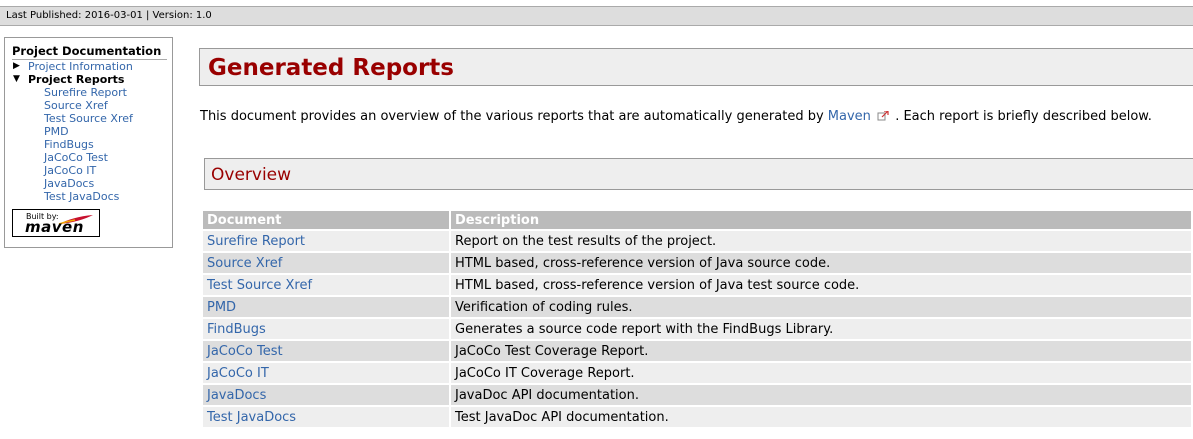 The width and height of the screenshot is (1193, 439). I want to click on nav-section-title: Project Documentation, so click(89, 52).